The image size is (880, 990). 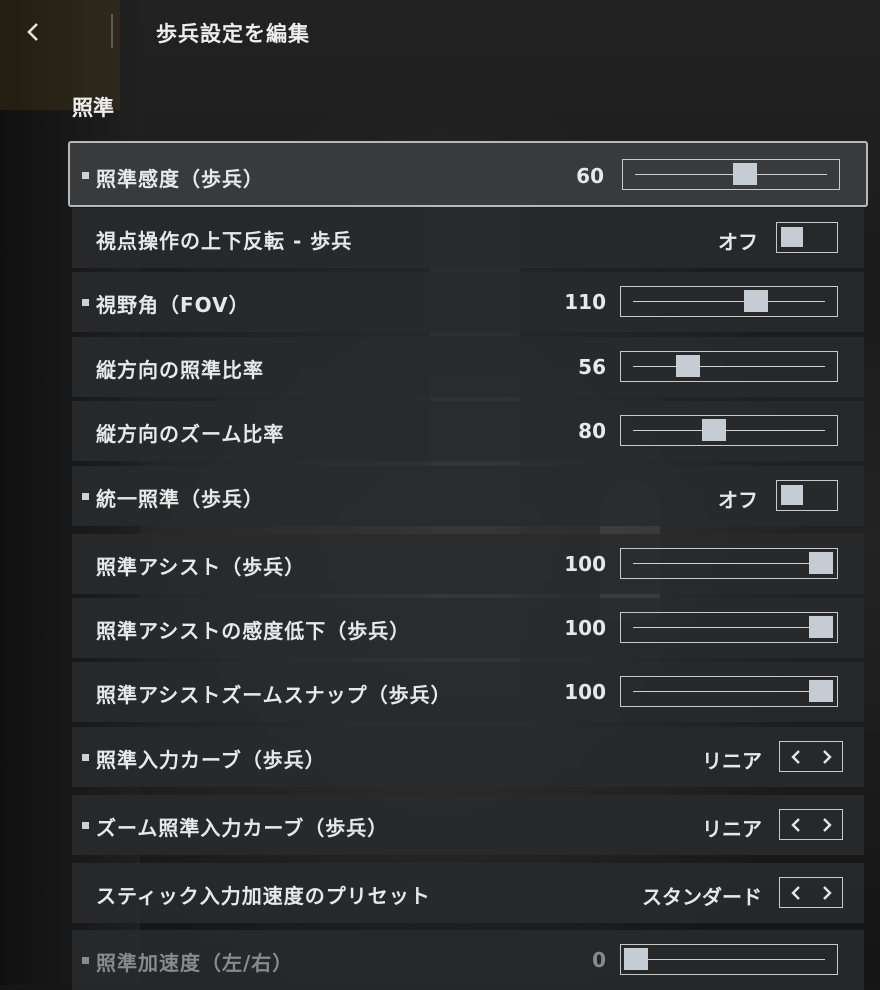 What do you see at coordinates (468, 174) in the screenshot?
I see `setting-row: 照準感度（歩兵） 60` at bounding box center [468, 174].